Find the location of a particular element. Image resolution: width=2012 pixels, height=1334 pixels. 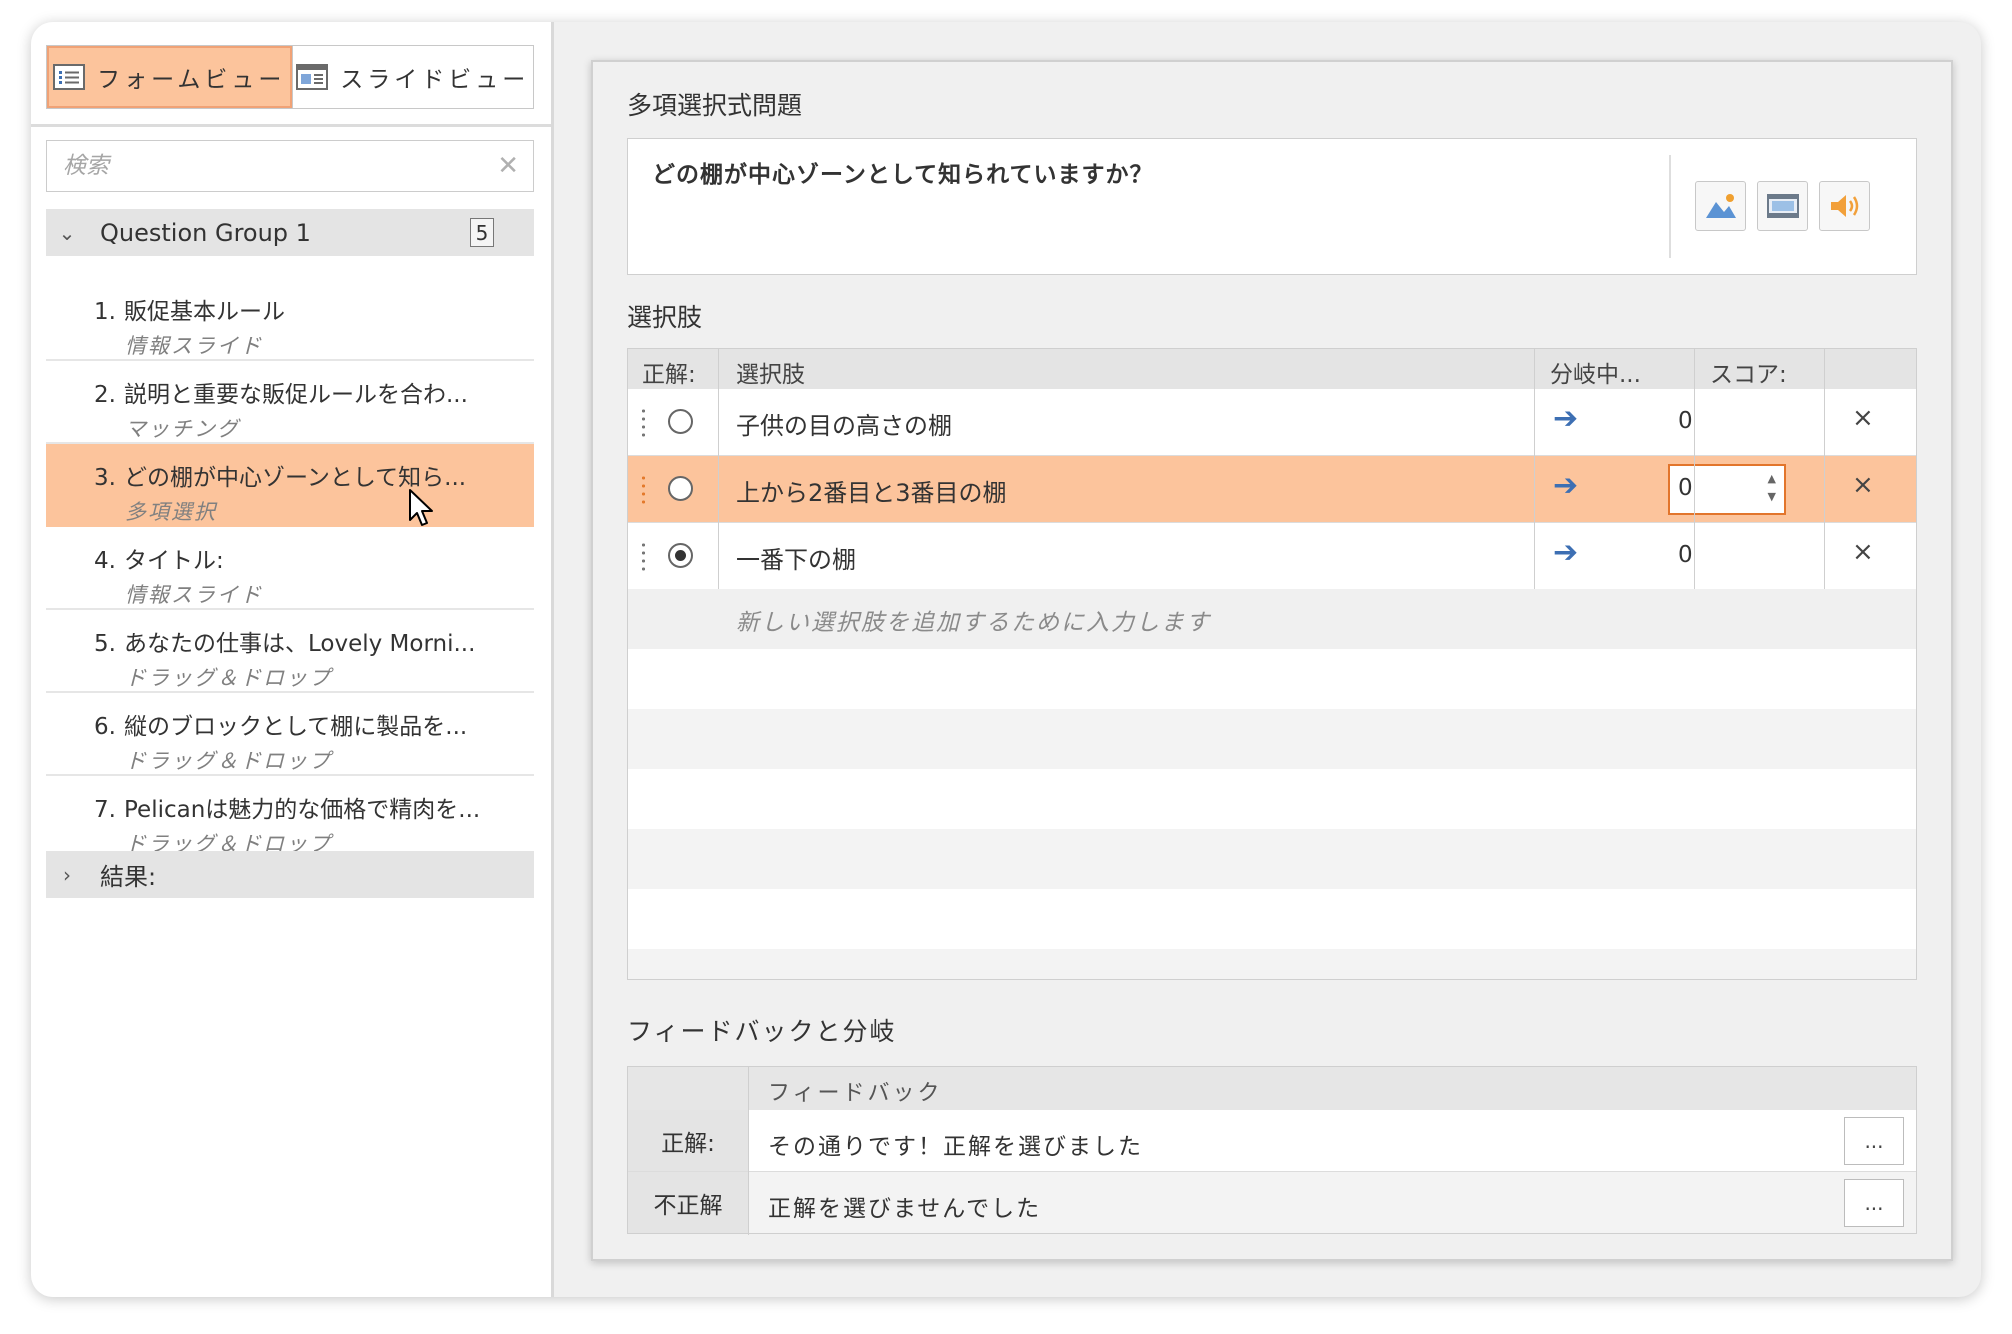

question-number: 2. is located at coordinates (105, 395).